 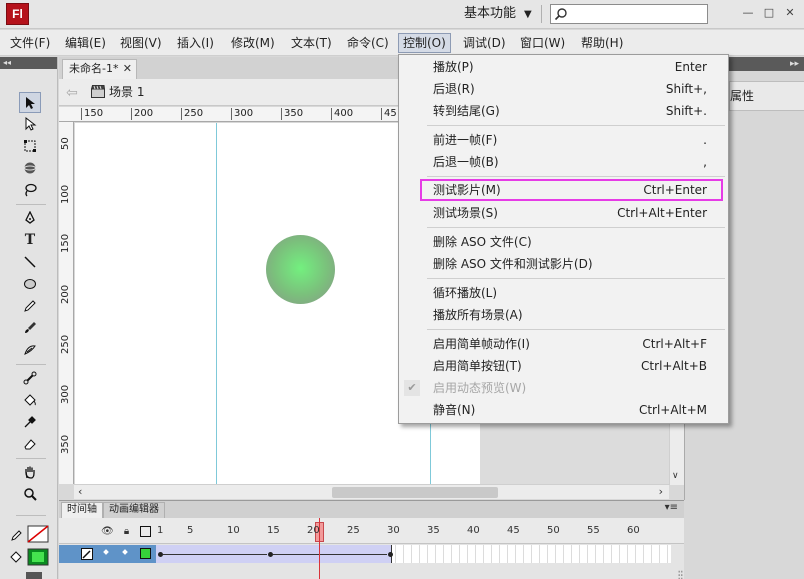 What do you see at coordinates (82, 510) in the screenshot?
I see `tab-timeline: 时间轴` at bounding box center [82, 510].